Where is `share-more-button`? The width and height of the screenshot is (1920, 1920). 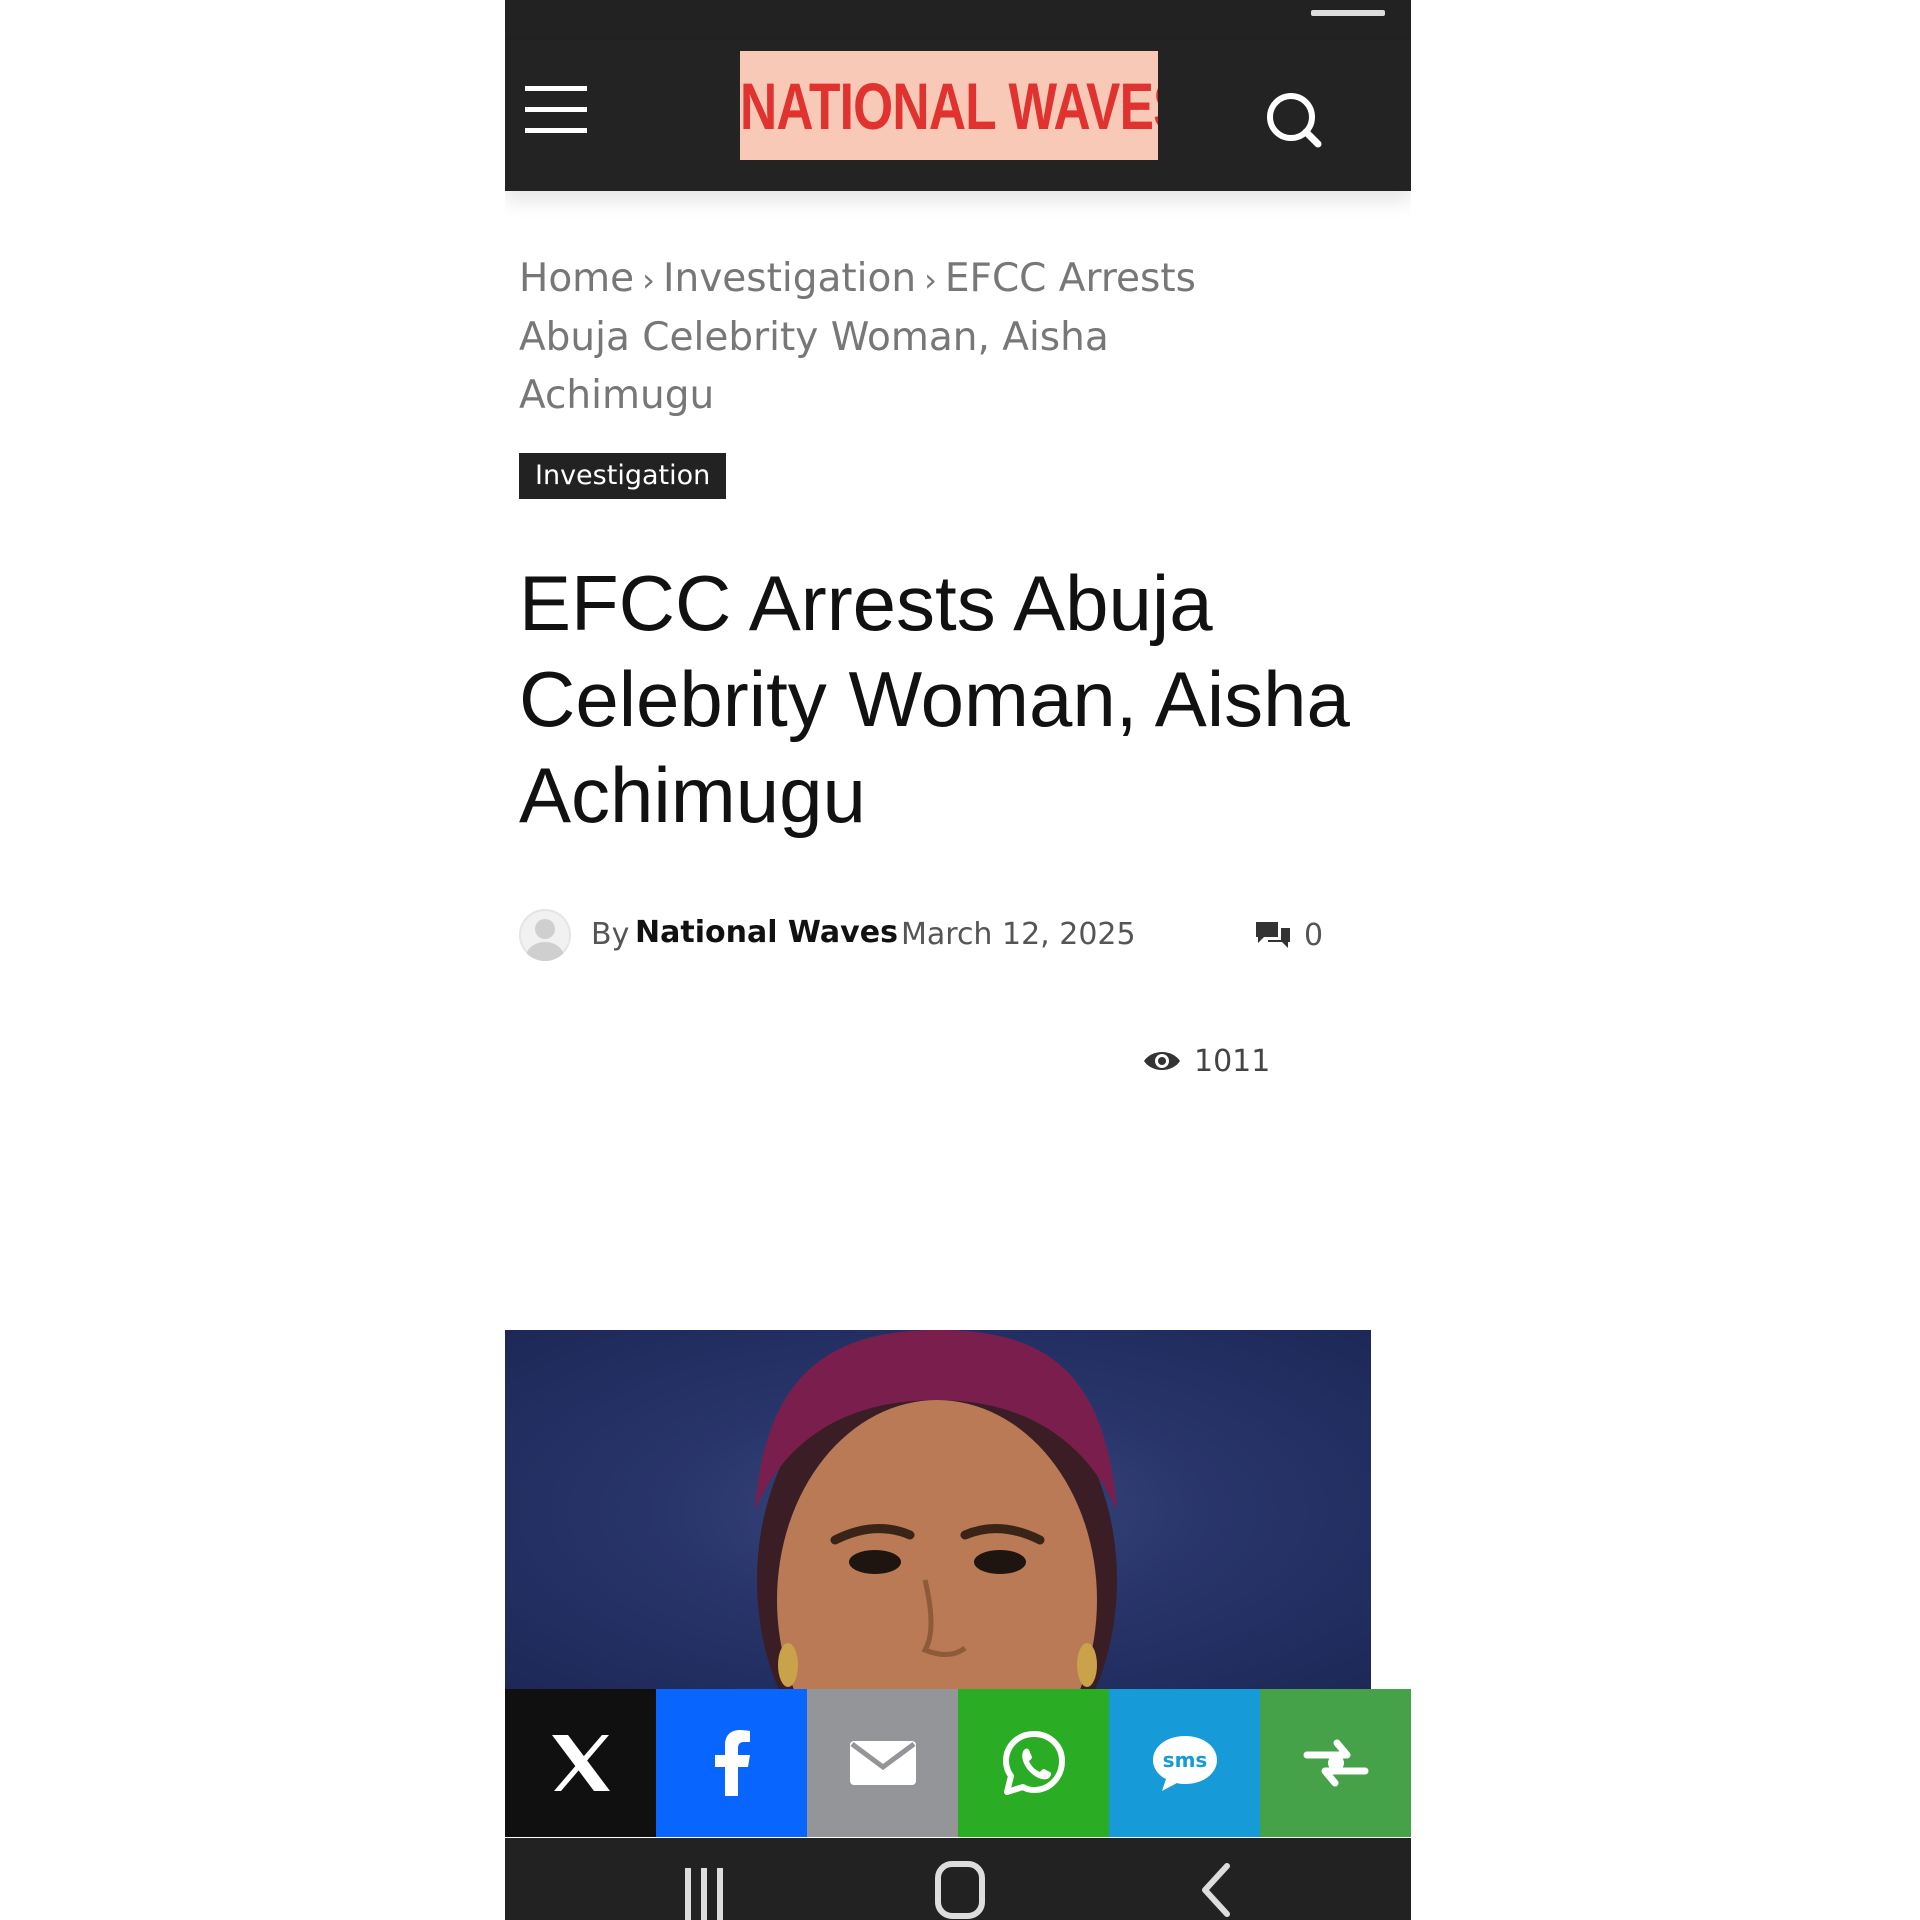 share-more-button is located at coordinates (1335, 1763).